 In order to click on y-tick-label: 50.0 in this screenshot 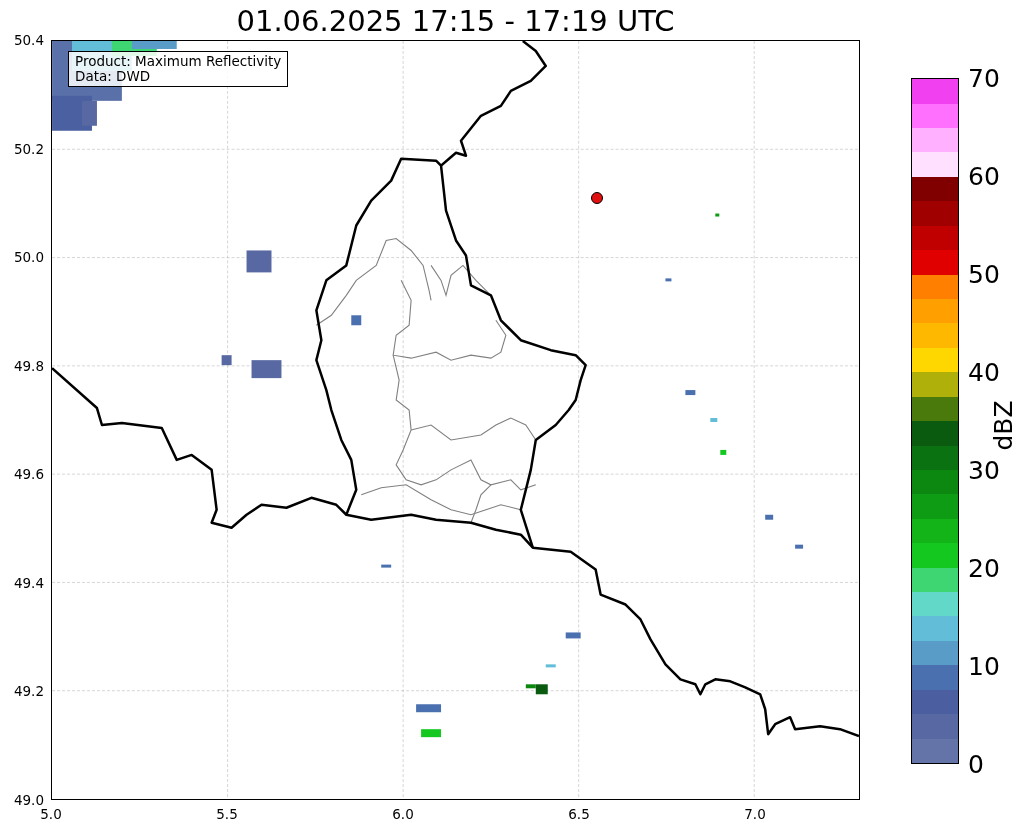, I will do `click(28, 257)`.